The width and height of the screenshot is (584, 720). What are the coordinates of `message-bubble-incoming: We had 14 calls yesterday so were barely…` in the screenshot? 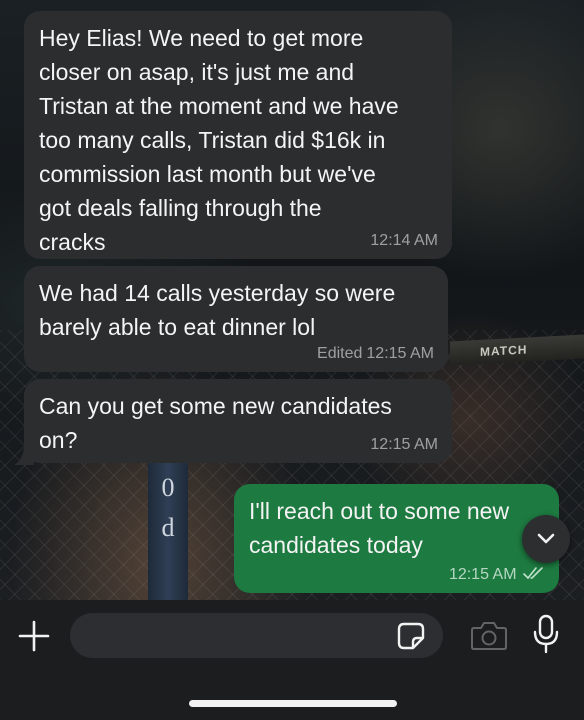 It's located at (236, 319).